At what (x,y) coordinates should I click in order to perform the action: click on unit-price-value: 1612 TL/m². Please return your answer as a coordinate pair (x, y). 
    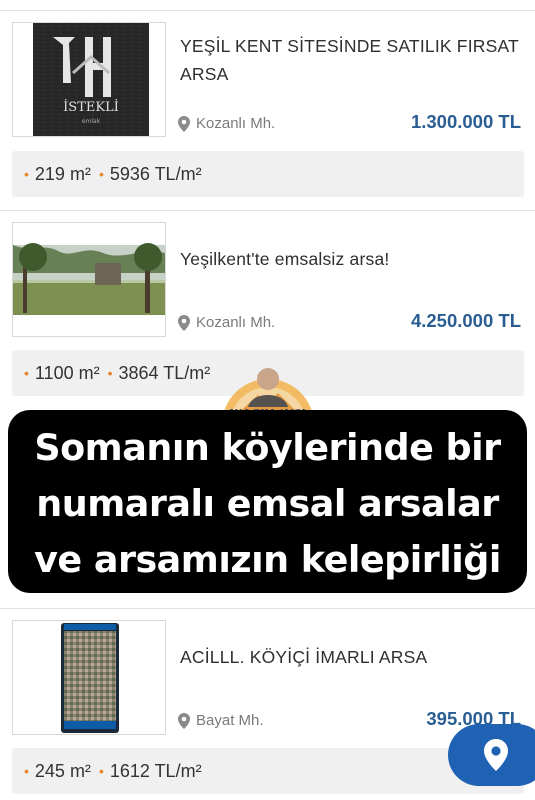
    Looking at the image, I should click on (155, 770).